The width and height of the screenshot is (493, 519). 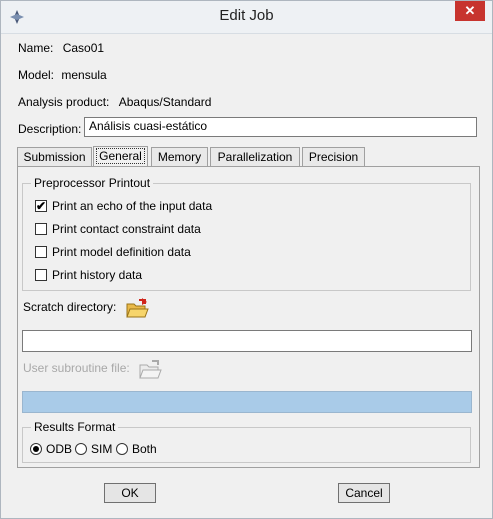 I want to click on tab-submission: Submission, so click(x=54, y=156).